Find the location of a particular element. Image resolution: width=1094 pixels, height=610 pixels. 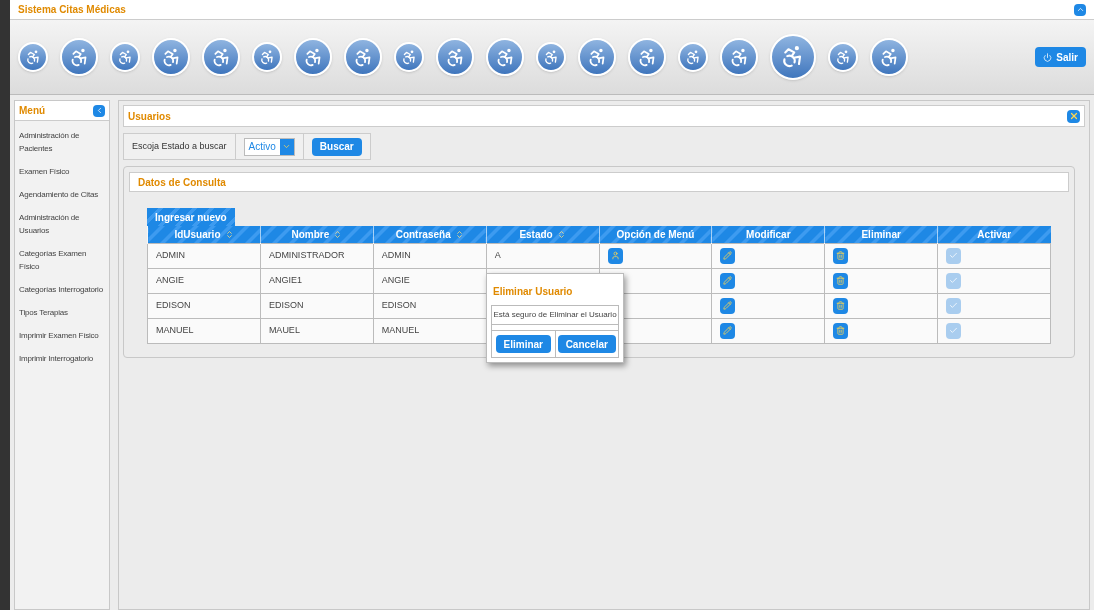

dialog-title: Eliminar Usuario is located at coordinates (533, 292).